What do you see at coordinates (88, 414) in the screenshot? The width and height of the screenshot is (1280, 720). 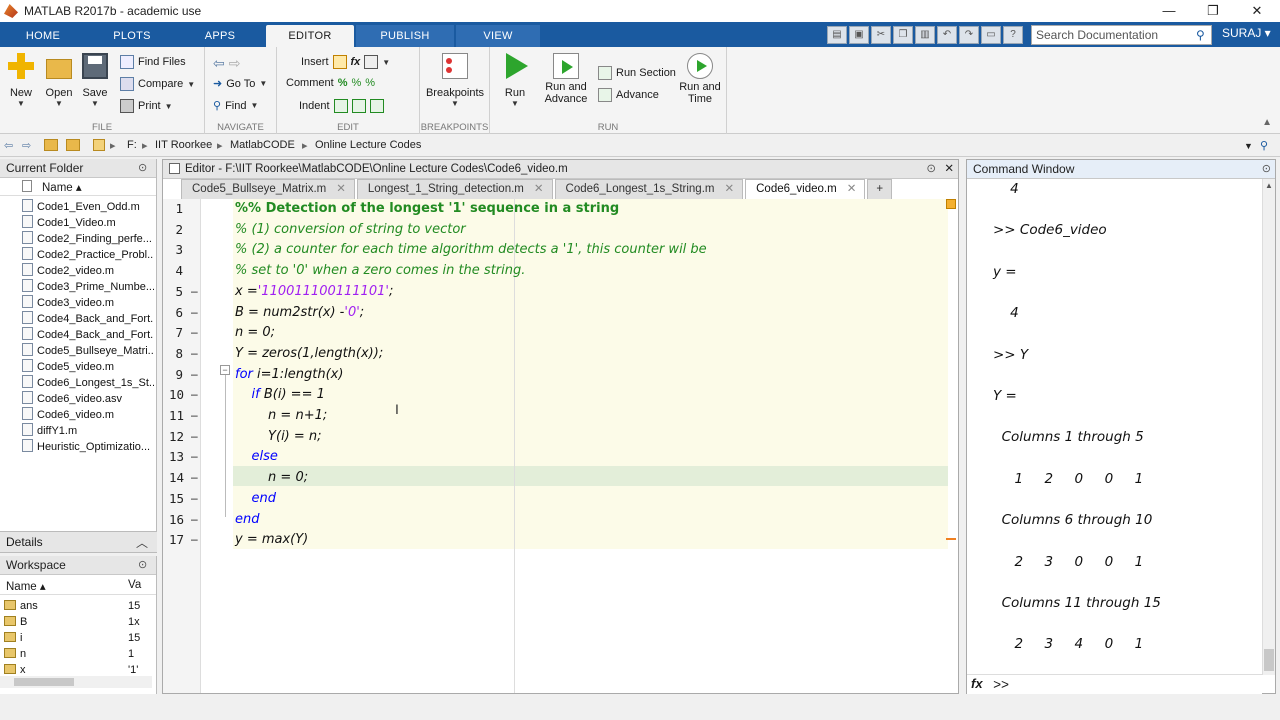 I see `file-list-item: Code6_video.m` at bounding box center [88, 414].